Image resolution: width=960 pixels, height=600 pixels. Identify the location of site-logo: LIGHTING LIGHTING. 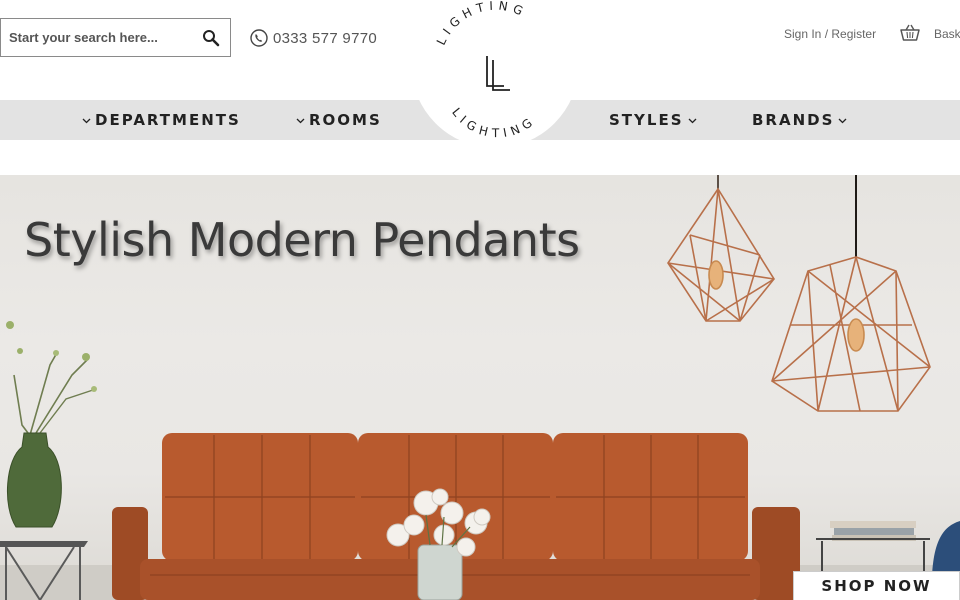
(495, 74).